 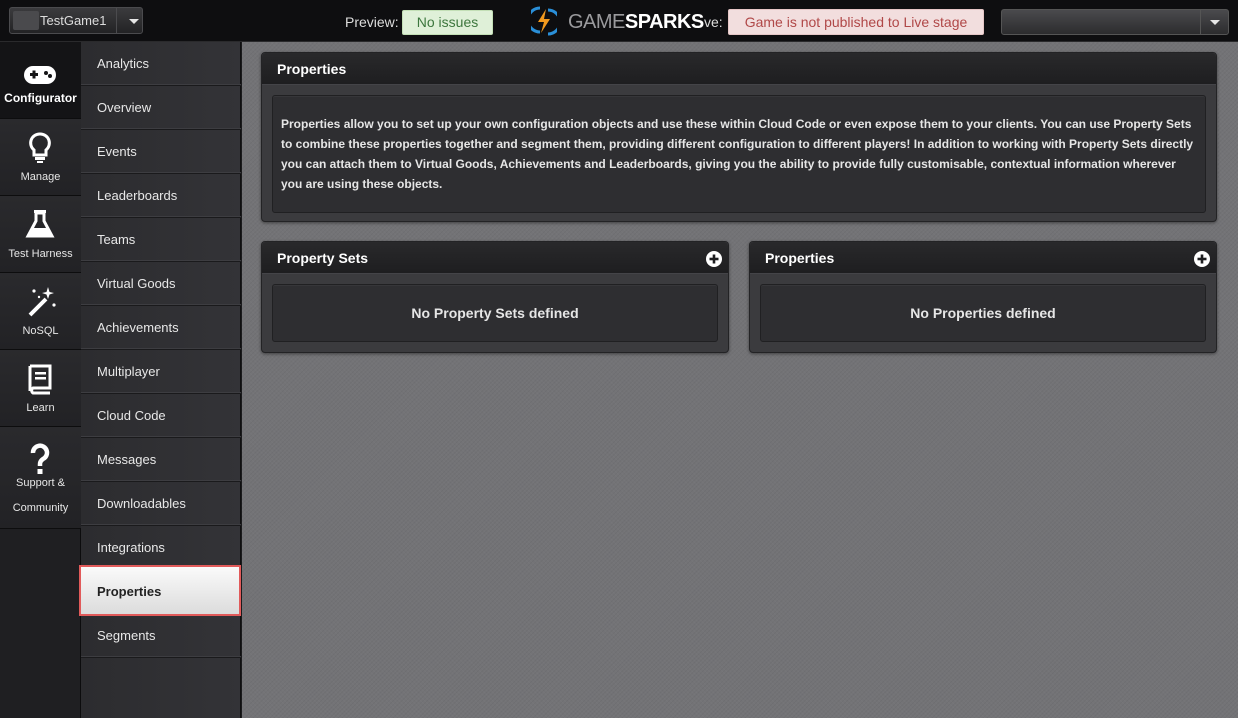 I want to click on user-selector-divider, so click(x=1200, y=22).